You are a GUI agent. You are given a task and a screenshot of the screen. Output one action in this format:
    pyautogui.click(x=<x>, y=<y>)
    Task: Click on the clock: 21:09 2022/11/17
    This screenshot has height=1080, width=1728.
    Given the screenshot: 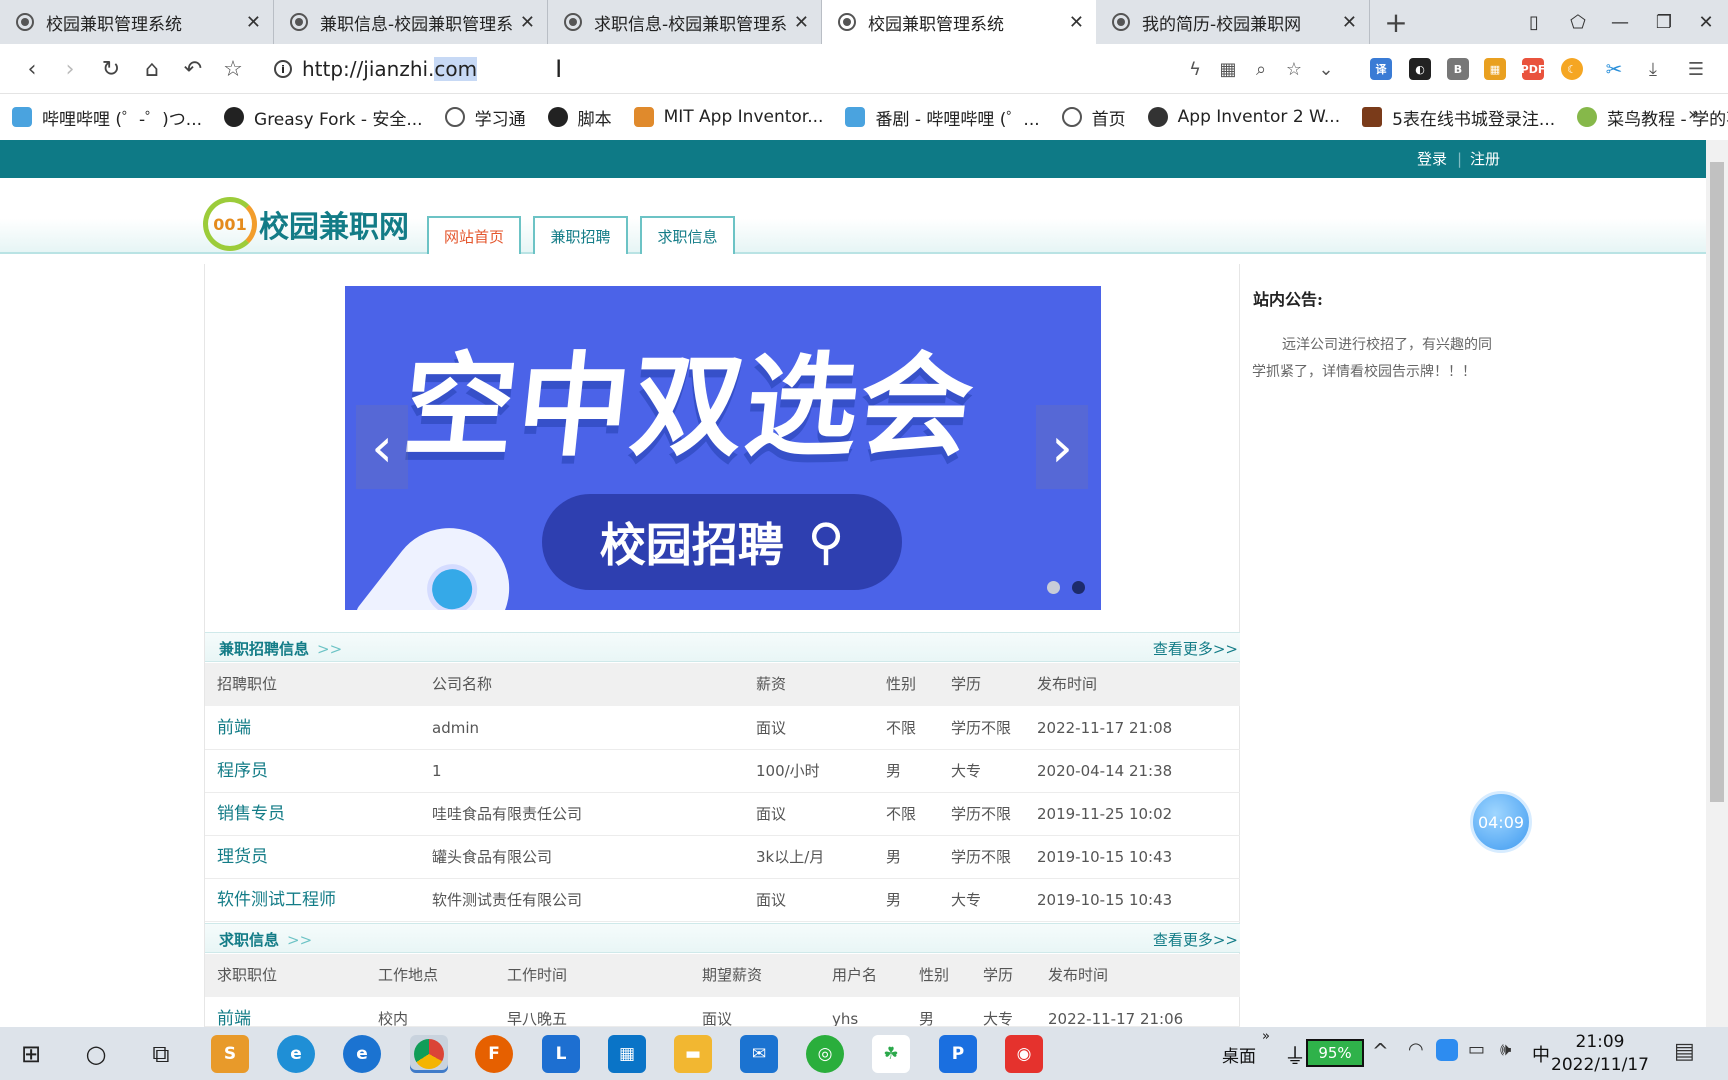 What is the action you would take?
    pyautogui.click(x=1600, y=1054)
    